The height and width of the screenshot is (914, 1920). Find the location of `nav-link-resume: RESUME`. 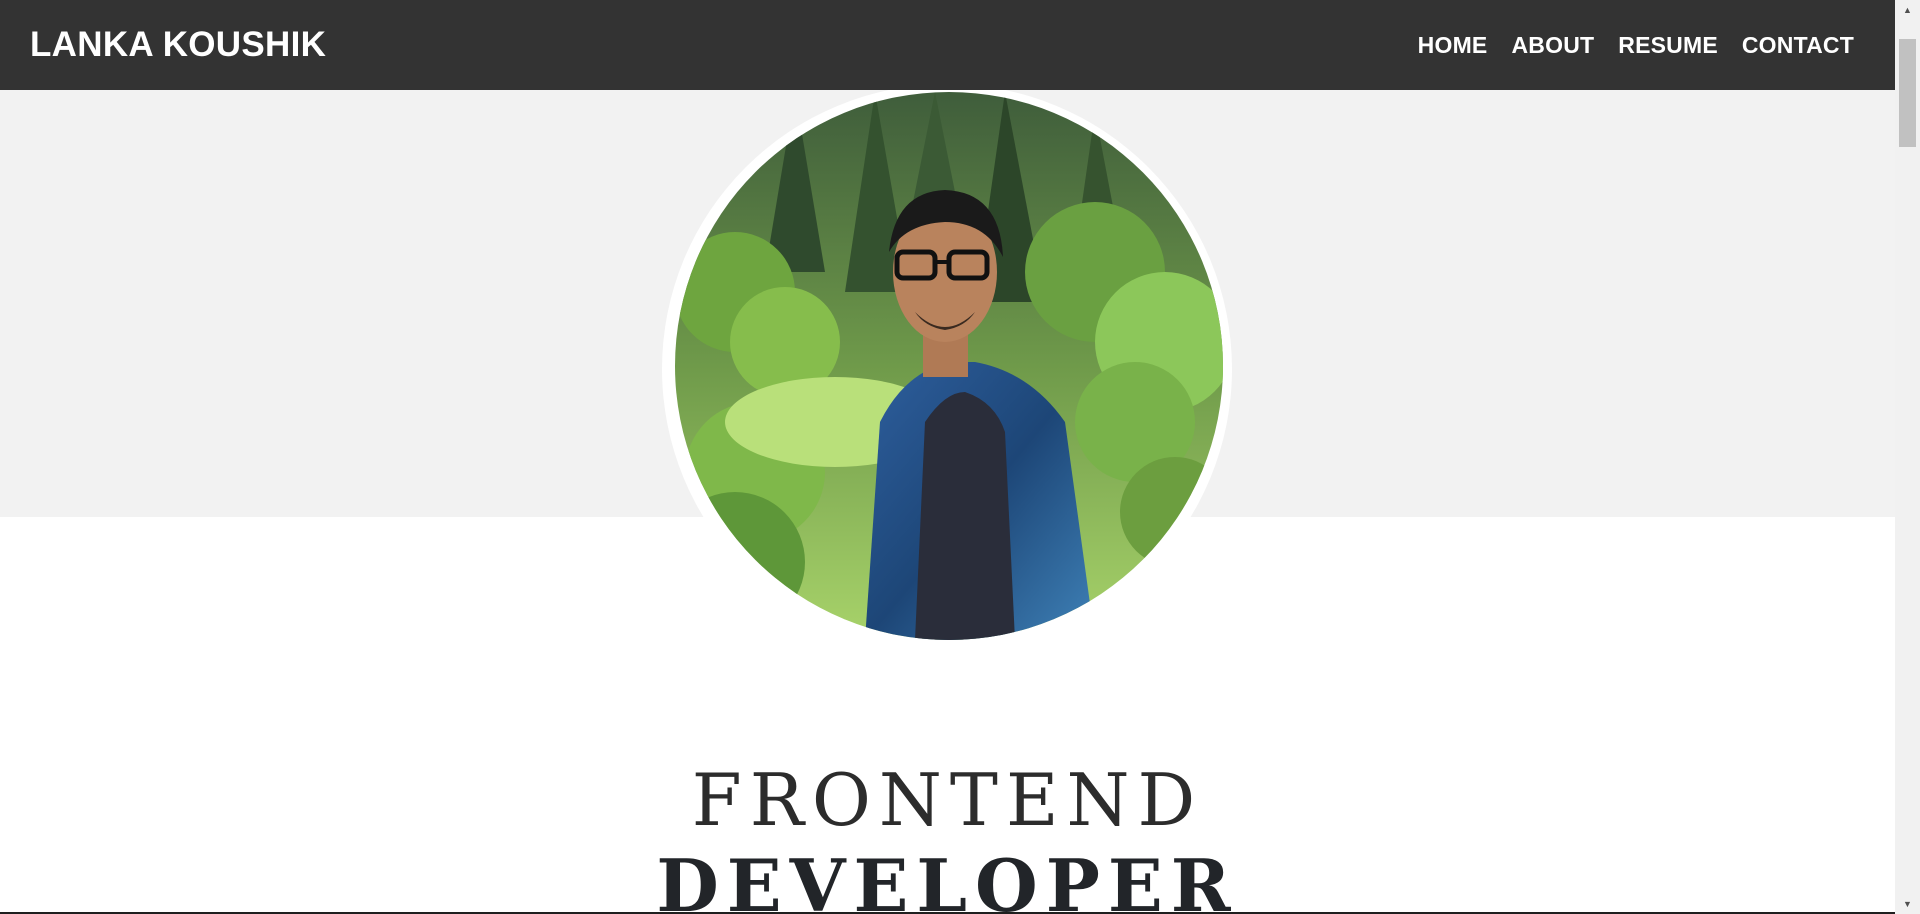

nav-link-resume: RESUME is located at coordinates (1668, 45).